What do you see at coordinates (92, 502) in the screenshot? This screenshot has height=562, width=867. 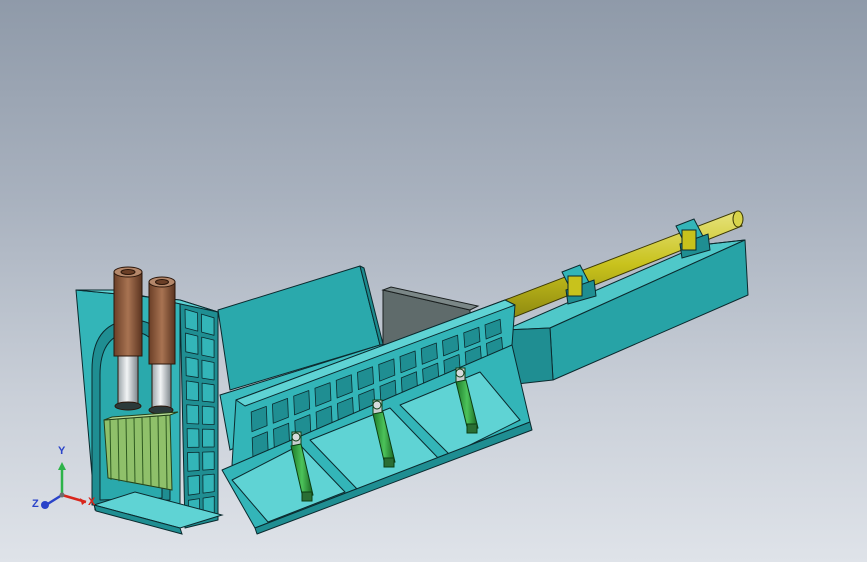 I see `triad-x-label: X` at bounding box center [92, 502].